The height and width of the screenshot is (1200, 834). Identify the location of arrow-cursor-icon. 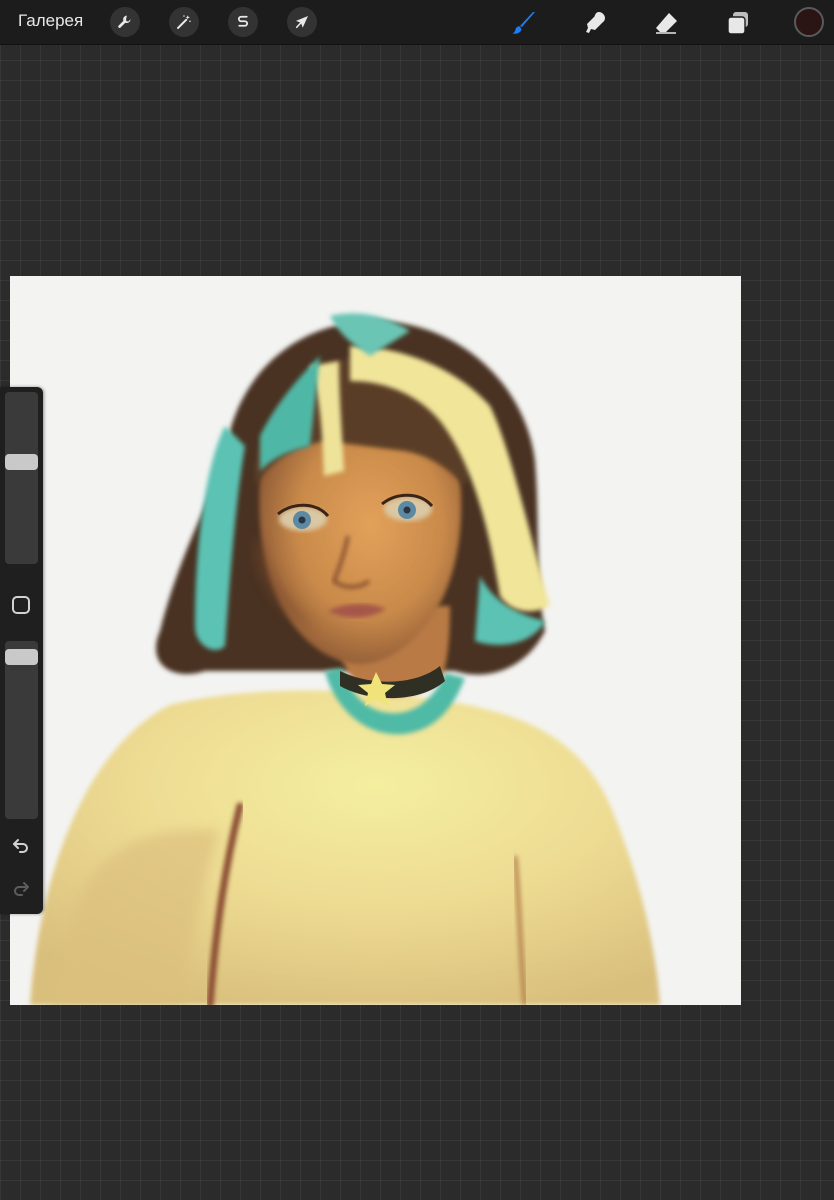
(301, 22).